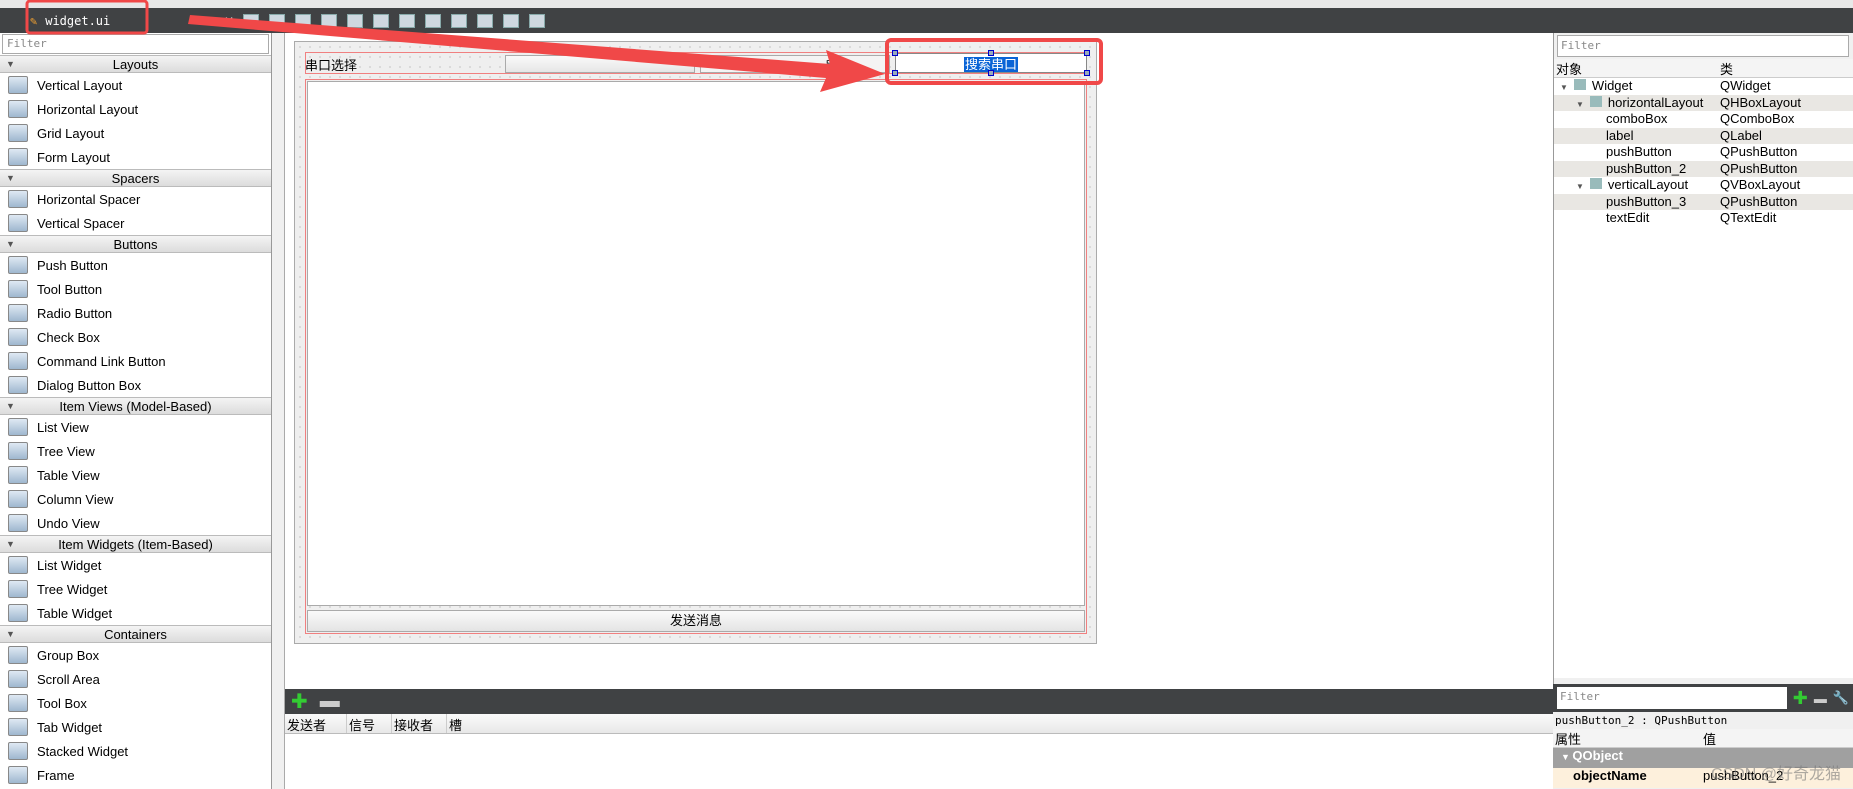 Image resolution: width=1853 pixels, height=789 pixels. Describe the element at coordinates (1703, 185) in the screenshot. I see `tree-row: ▼ verticalLayout QVBoxLayout` at that location.